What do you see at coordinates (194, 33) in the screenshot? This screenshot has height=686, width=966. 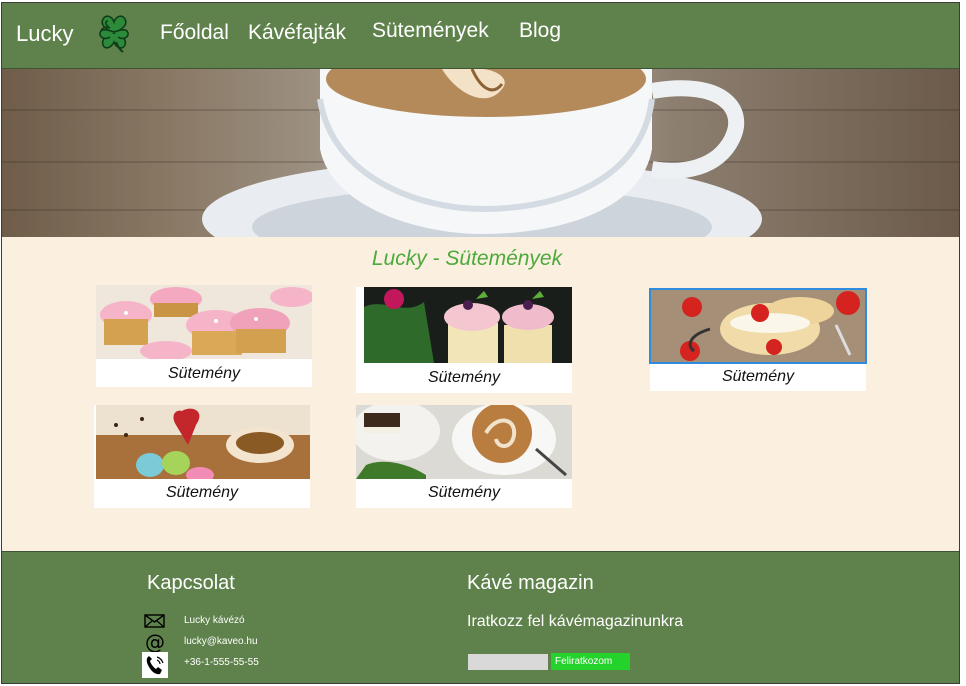 I see `nav-home: Főoldal` at bounding box center [194, 33].